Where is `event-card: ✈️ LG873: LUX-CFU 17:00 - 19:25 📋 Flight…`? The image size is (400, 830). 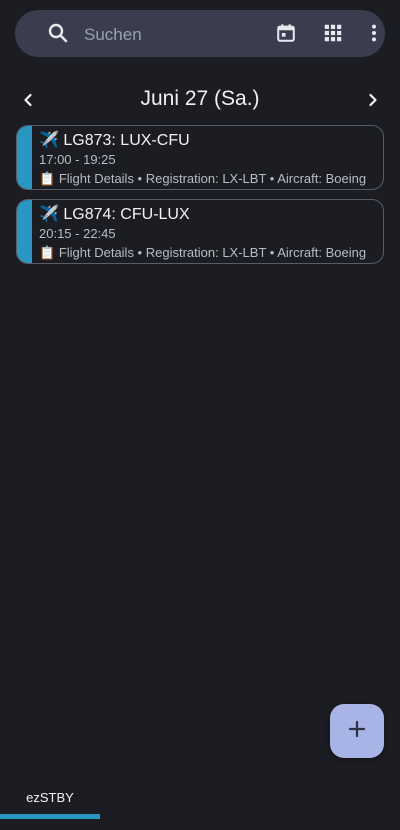 event-card: ✈️ LG873: LUX-CFU 17:00 - 19:25 📋 Flight… is located at coordinates (200, 157).